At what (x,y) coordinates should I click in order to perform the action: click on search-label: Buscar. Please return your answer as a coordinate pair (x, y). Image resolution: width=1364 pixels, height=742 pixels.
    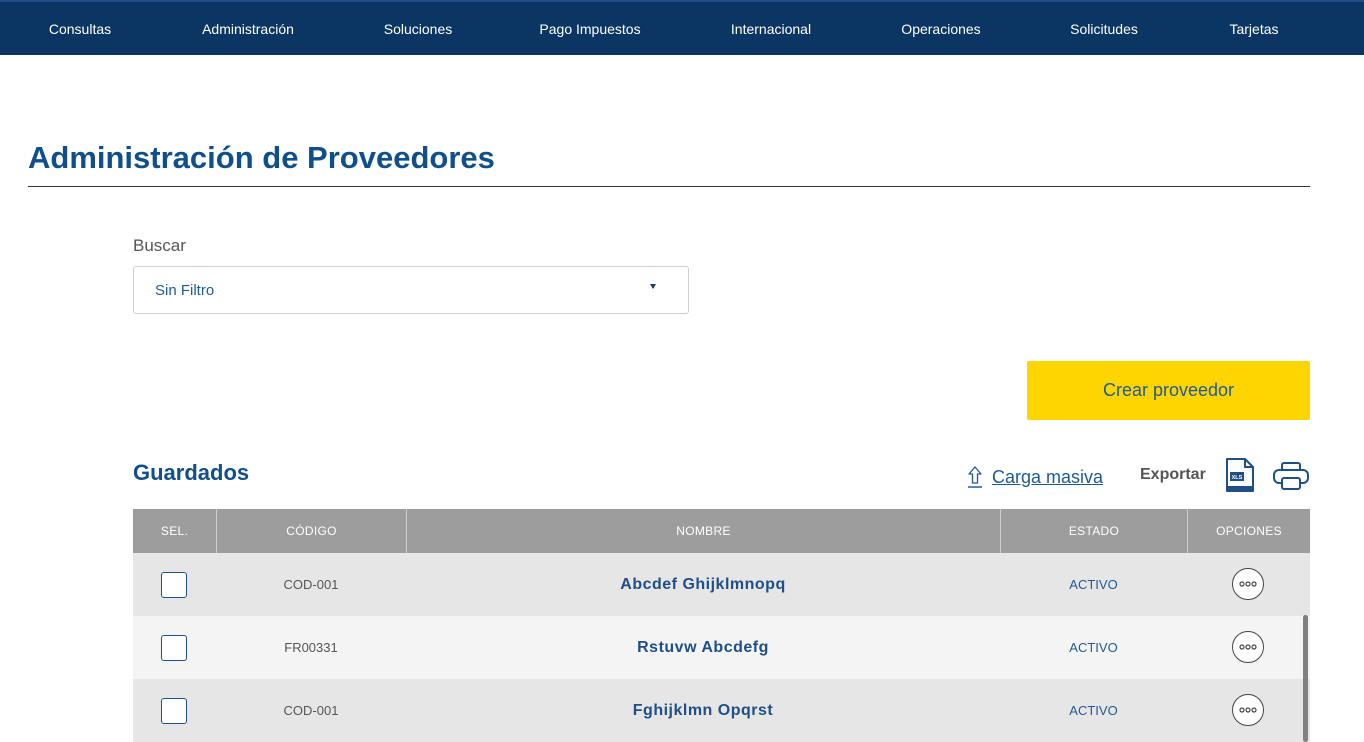
    Looking at the image, I should click on (159, 245).